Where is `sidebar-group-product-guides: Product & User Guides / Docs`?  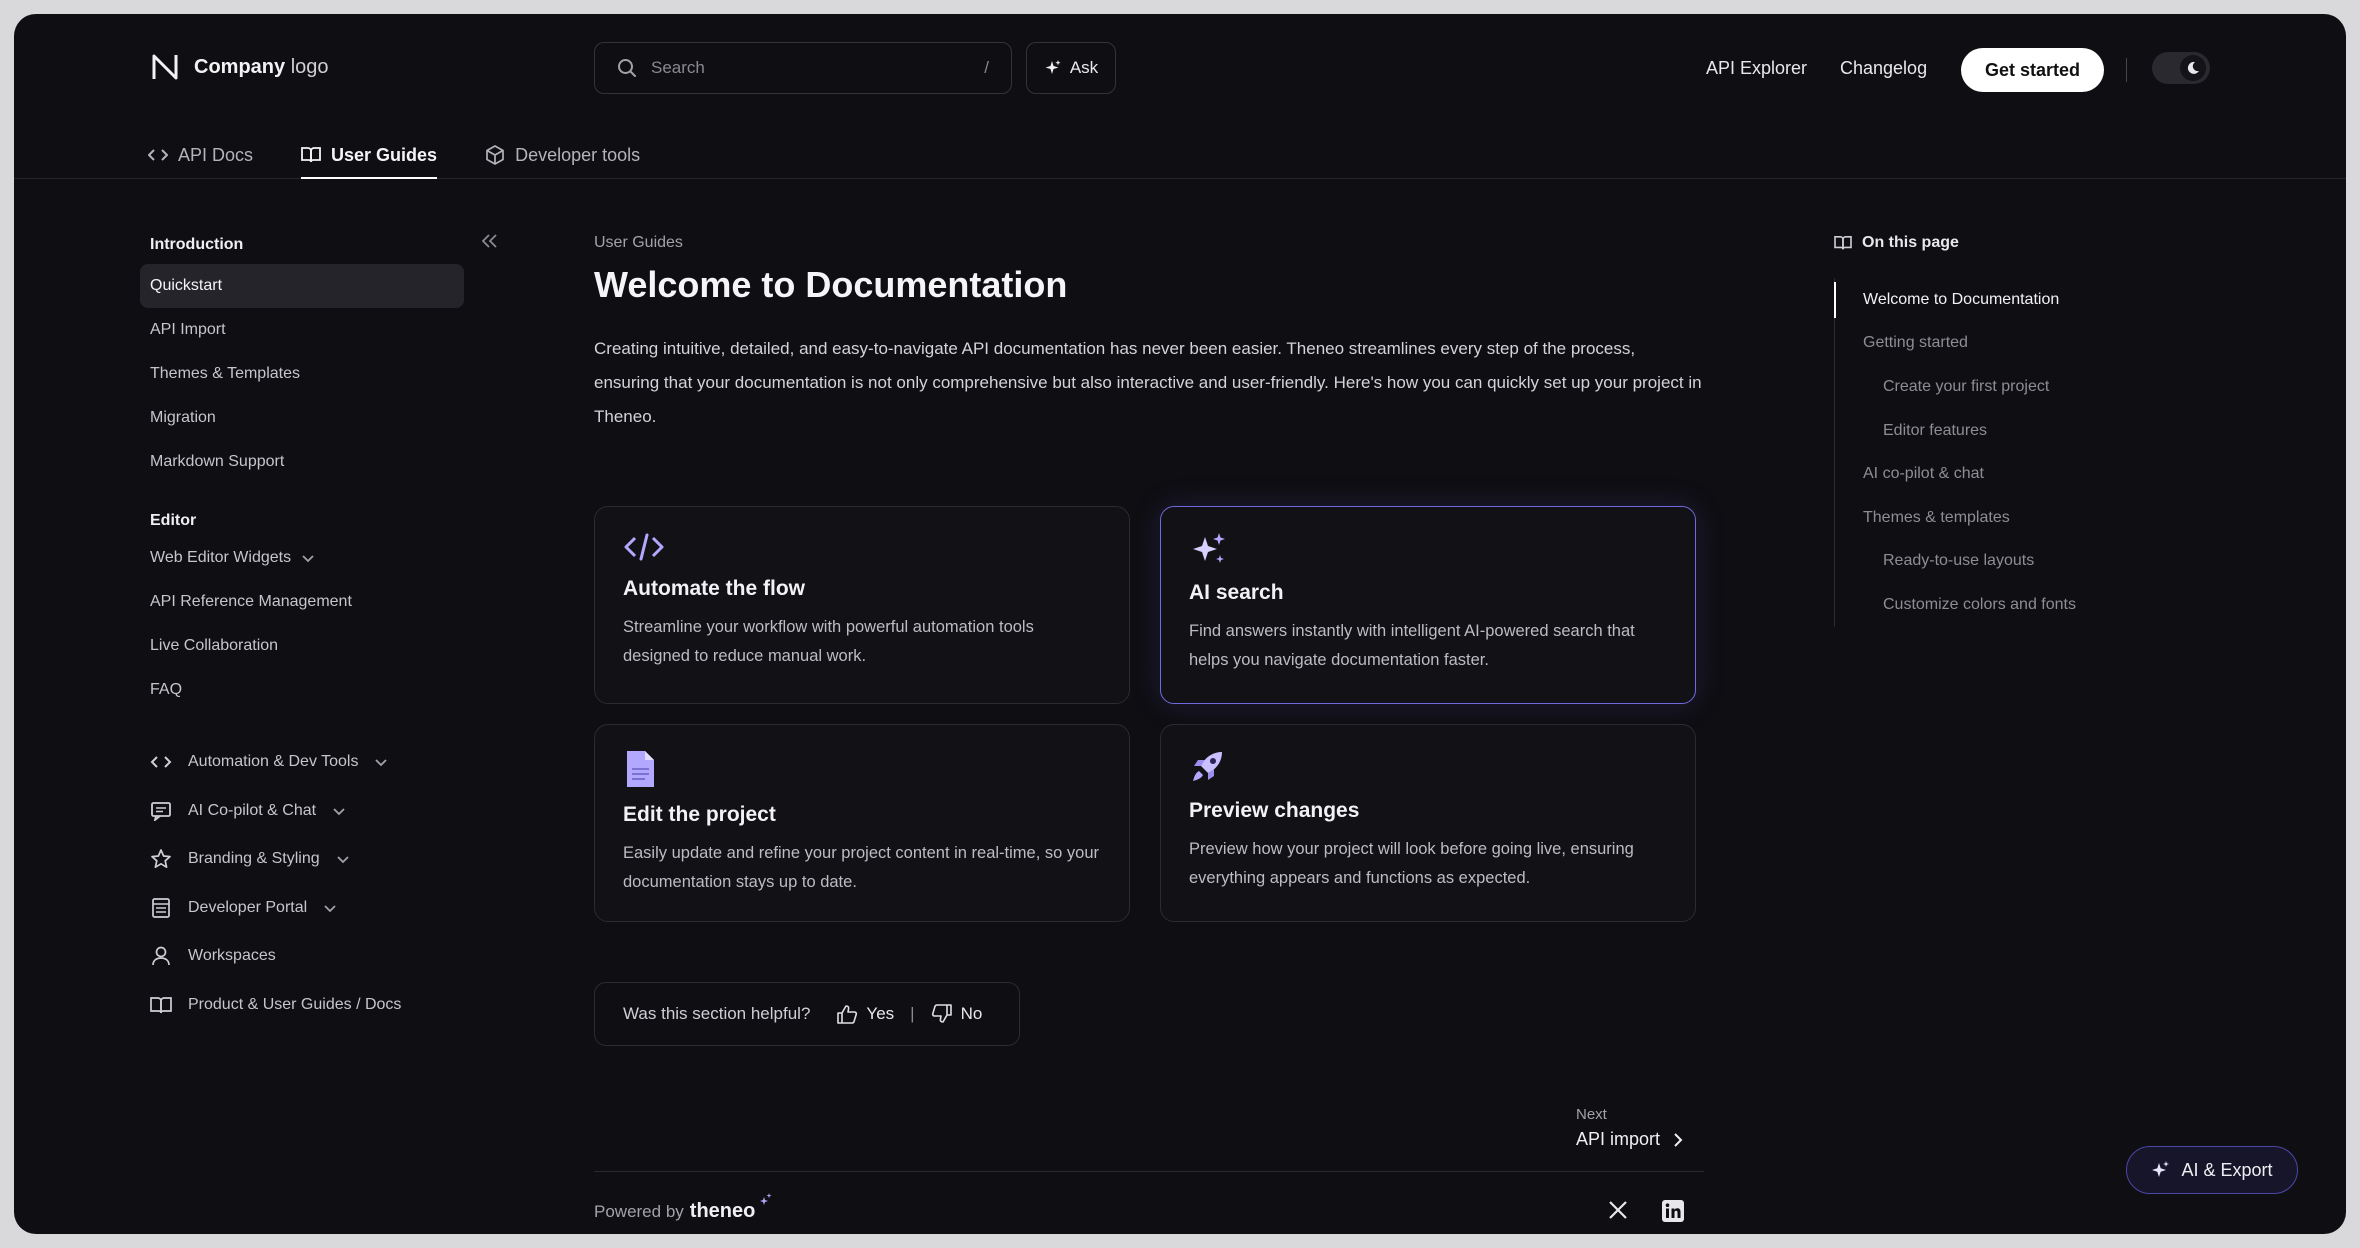
sidebar-group-product-guides: Product & User Guides / Docs is located at coordinates (310, 1005).